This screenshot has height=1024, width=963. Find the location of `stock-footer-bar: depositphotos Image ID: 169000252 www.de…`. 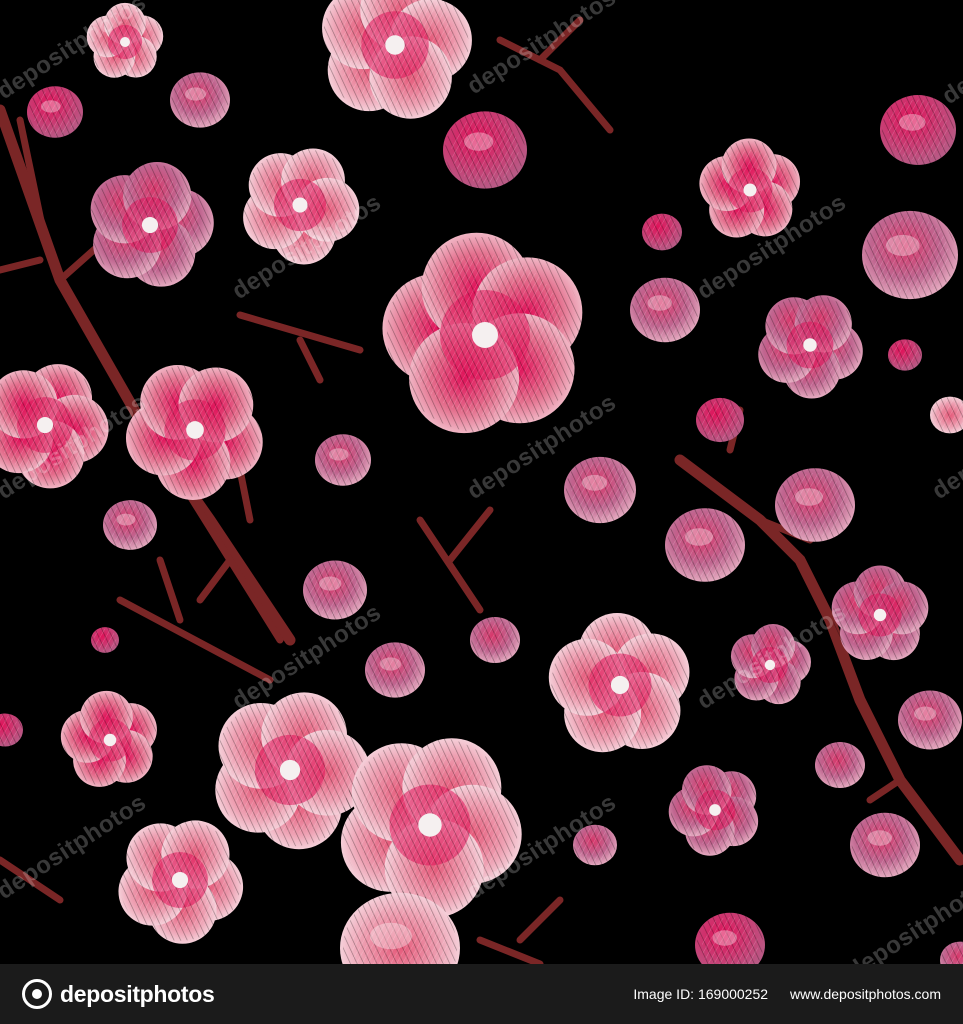

stock-footer-bar: depositphotos Image ID: 169000252 www.de… is located at coordinates (481, 994).